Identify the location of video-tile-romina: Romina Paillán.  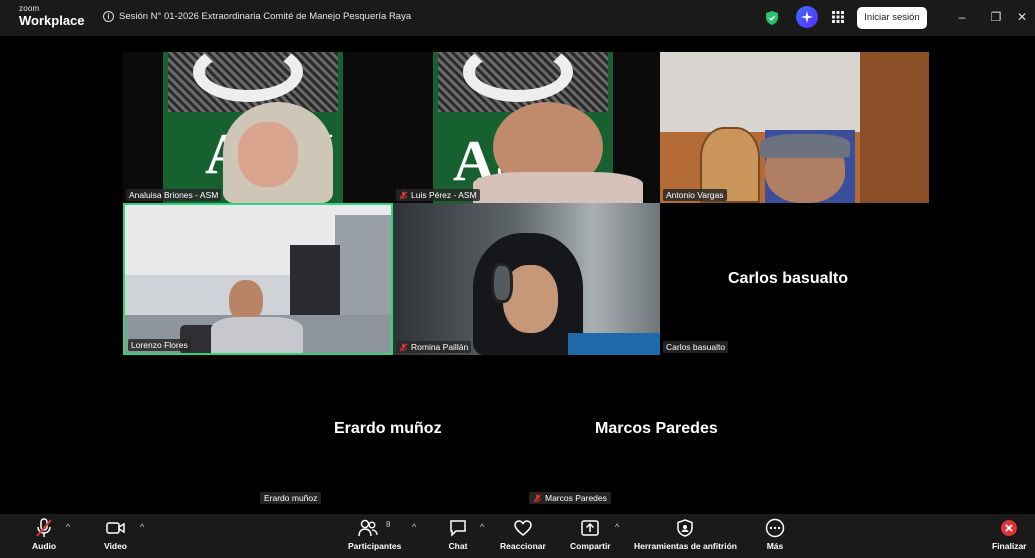
(526, 279).